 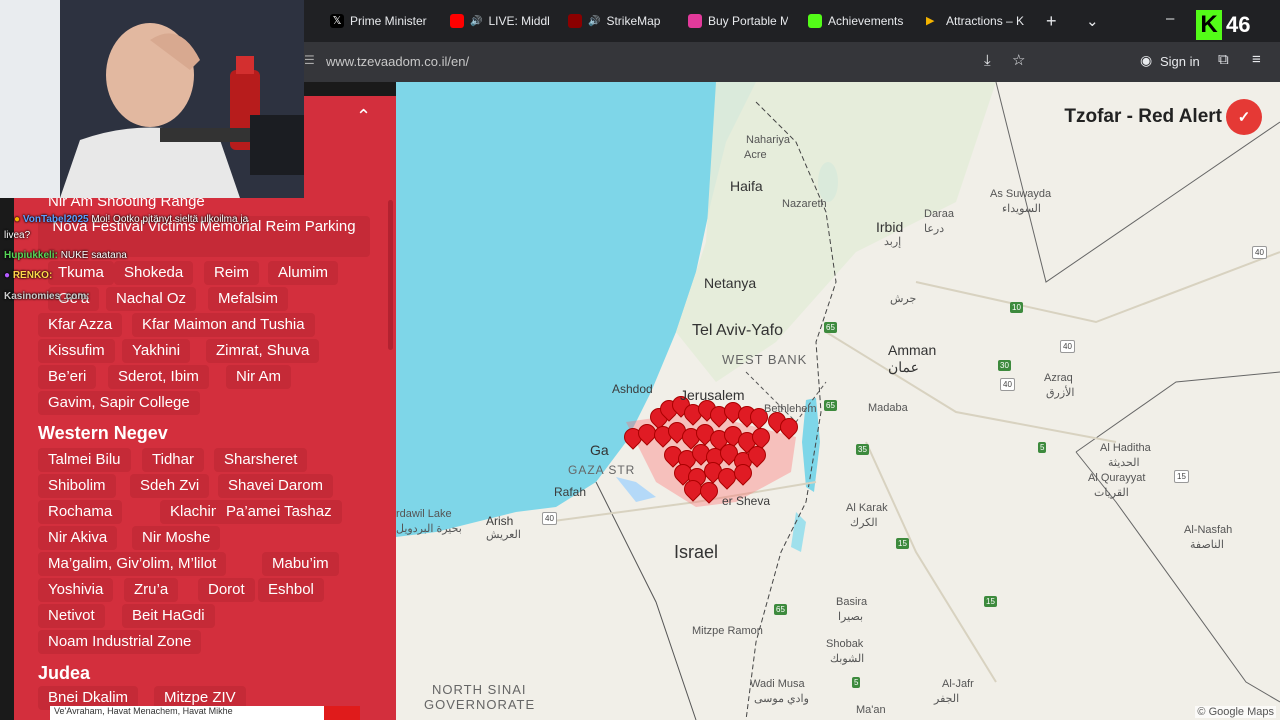 I want to click on alert-location-chip: Sdeh Zvi, so click(x=170, y=486).